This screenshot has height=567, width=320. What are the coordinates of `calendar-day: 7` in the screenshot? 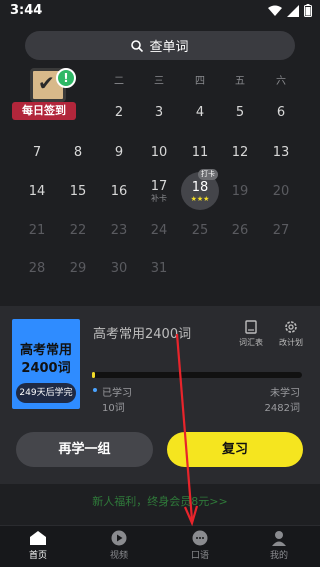 It's located at (37, 152).